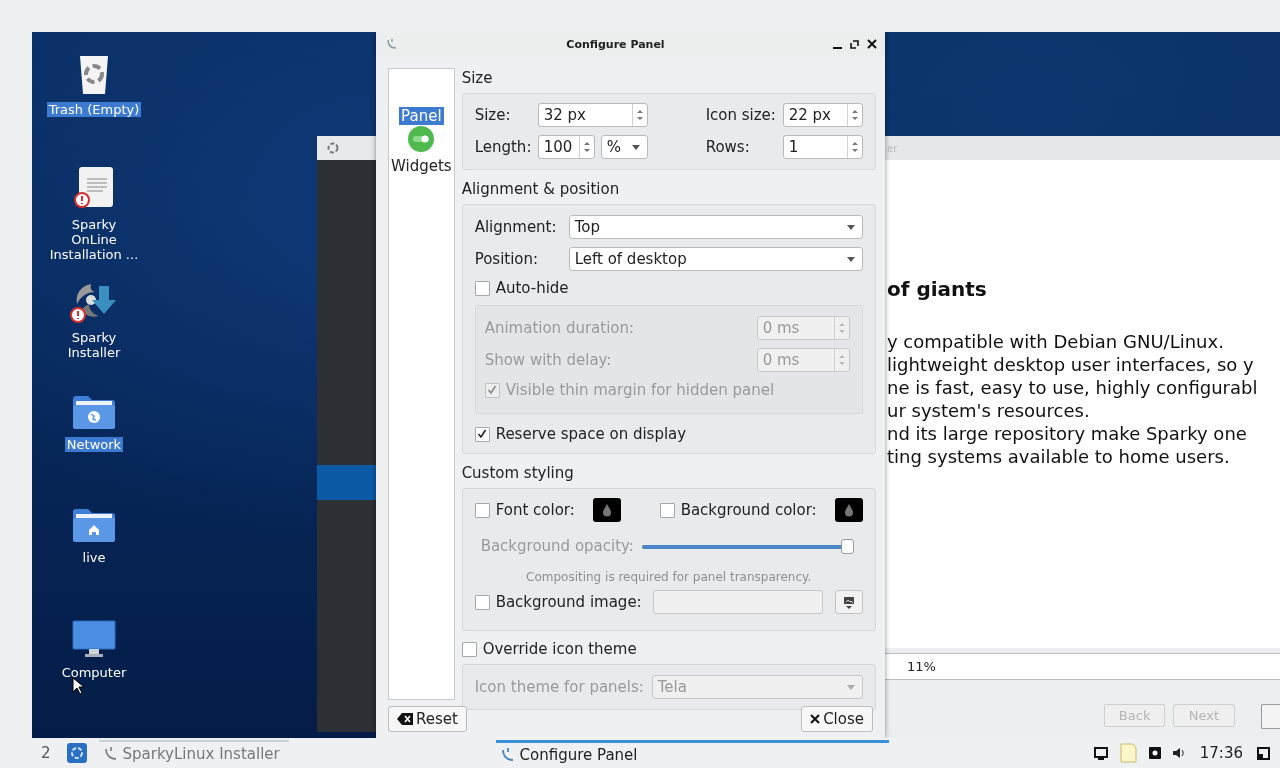  I want to click on sidebar-item: Widgets, so click(421, 166).